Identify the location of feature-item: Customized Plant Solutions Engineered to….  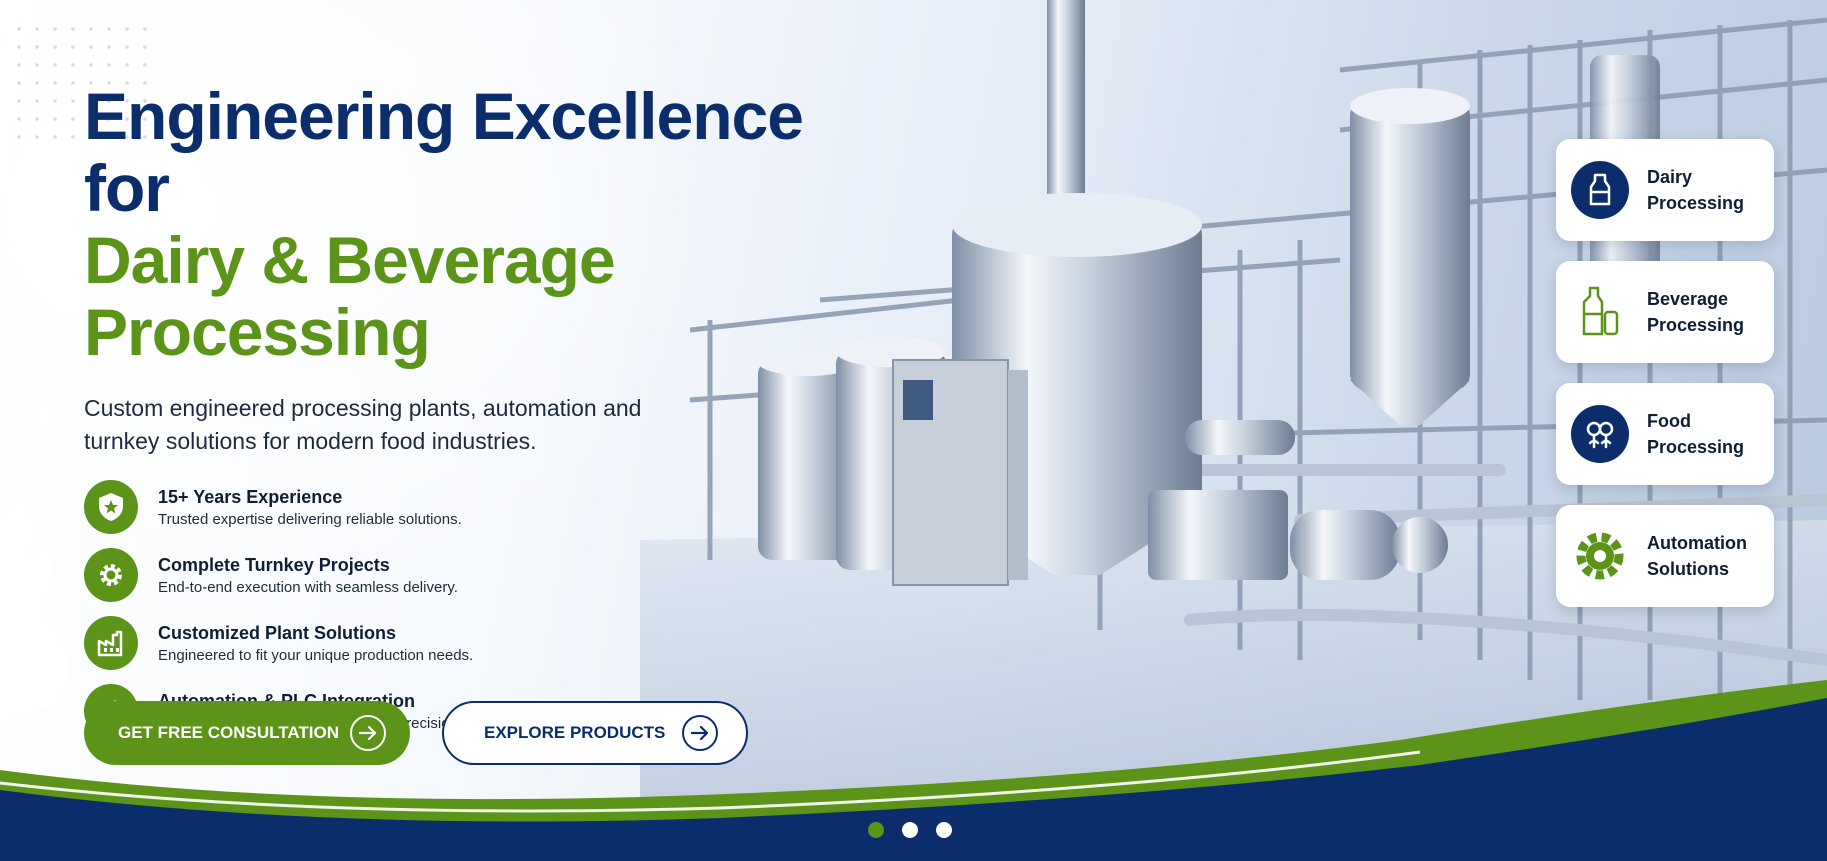
(464, 650).